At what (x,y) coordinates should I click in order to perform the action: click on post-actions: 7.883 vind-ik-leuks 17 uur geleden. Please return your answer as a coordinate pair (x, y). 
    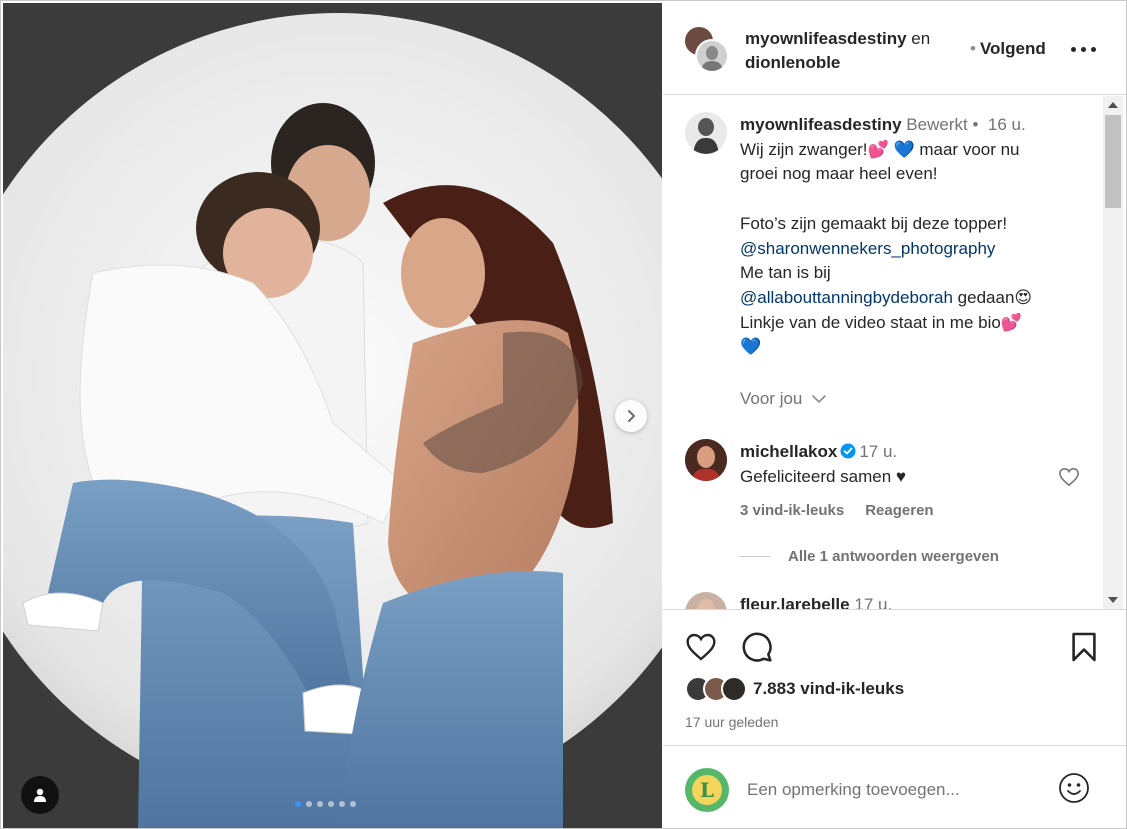
    Looking at the image, I should click on (894, 677).